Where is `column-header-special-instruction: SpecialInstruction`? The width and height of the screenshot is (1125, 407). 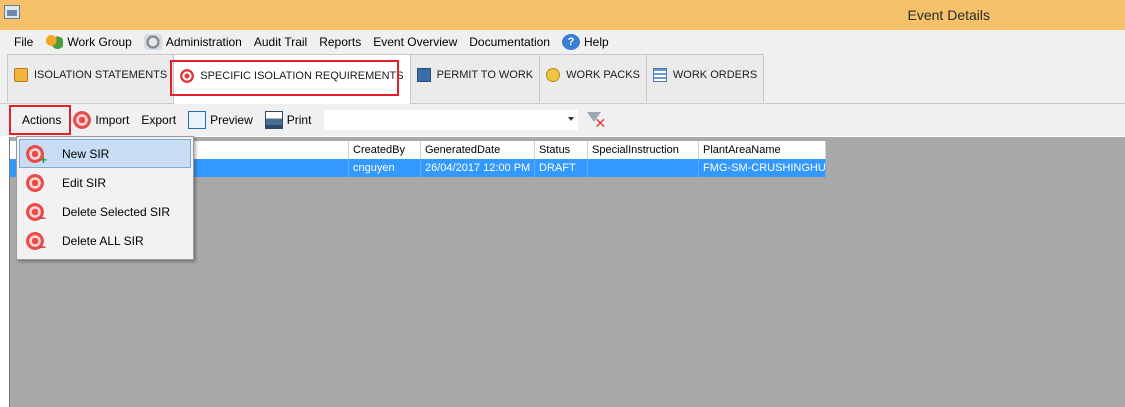
column-header-special-instruction: SpecialInstruction is located at coordinates (643, 150).